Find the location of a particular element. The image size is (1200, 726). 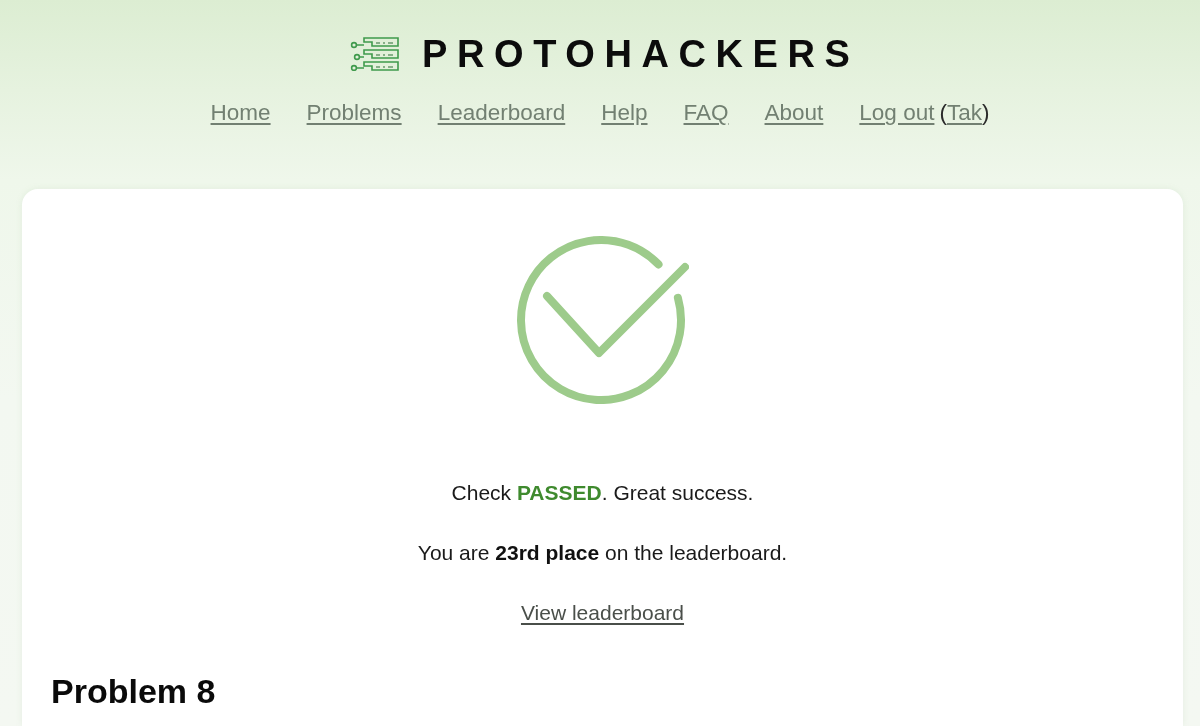

nav-link: About is located at coordinates (794, 113).